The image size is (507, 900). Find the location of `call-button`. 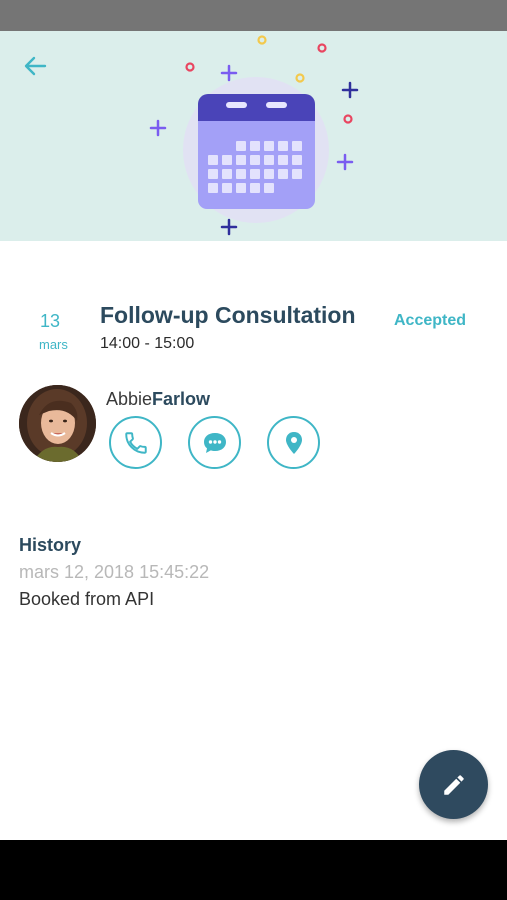

call-button is located at coordinates (135, 442).